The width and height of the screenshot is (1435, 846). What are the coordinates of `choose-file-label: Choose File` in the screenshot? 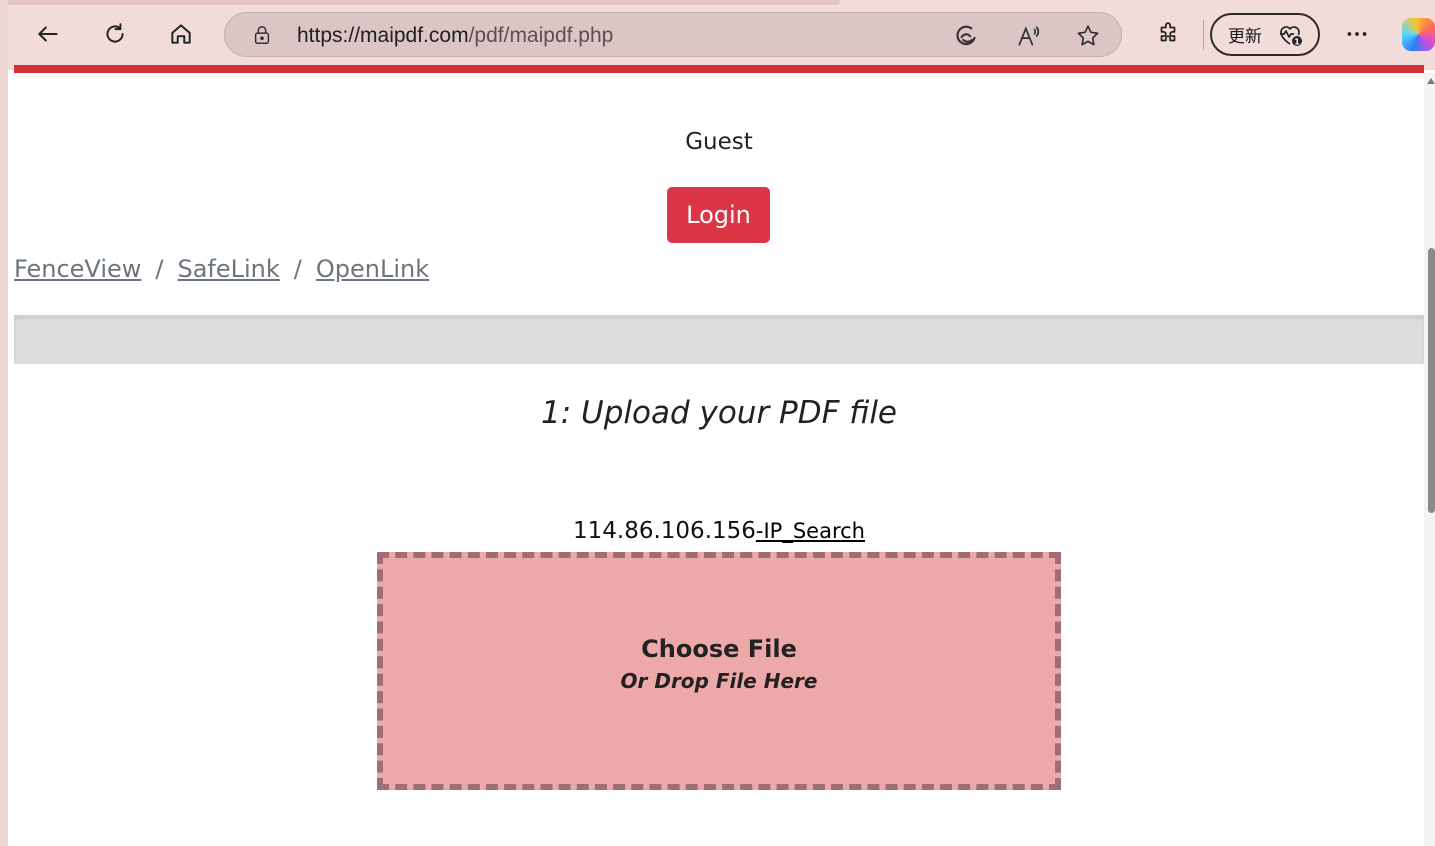 It's located at (719, 649).